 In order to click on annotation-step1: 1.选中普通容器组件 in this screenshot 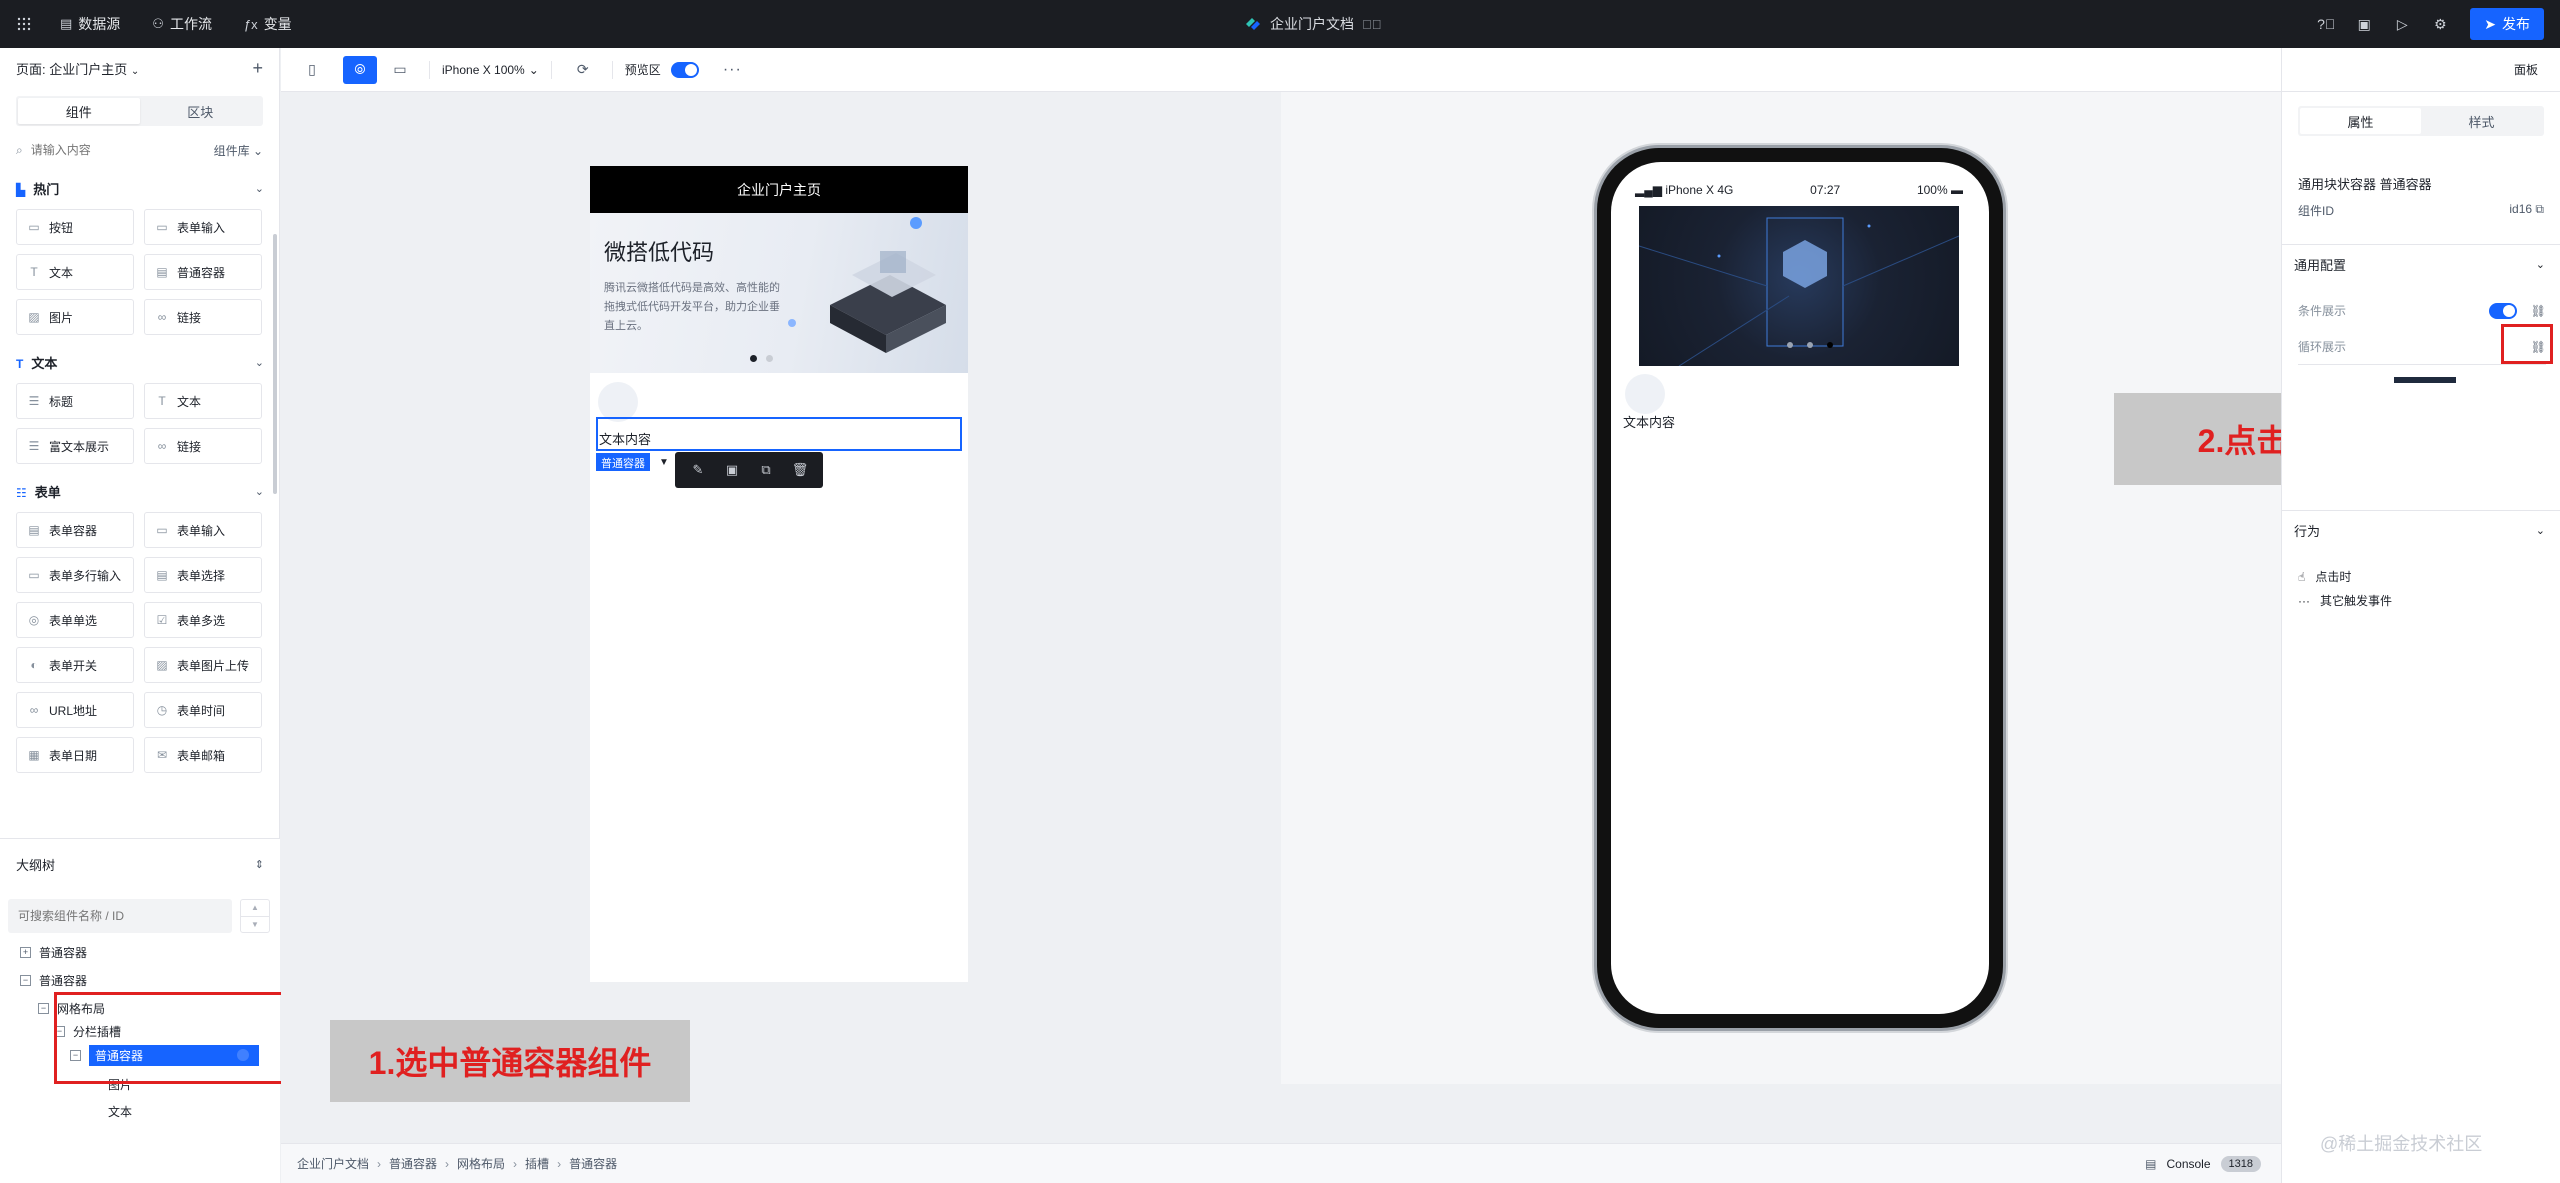, I will do `click(510, 1061)`.